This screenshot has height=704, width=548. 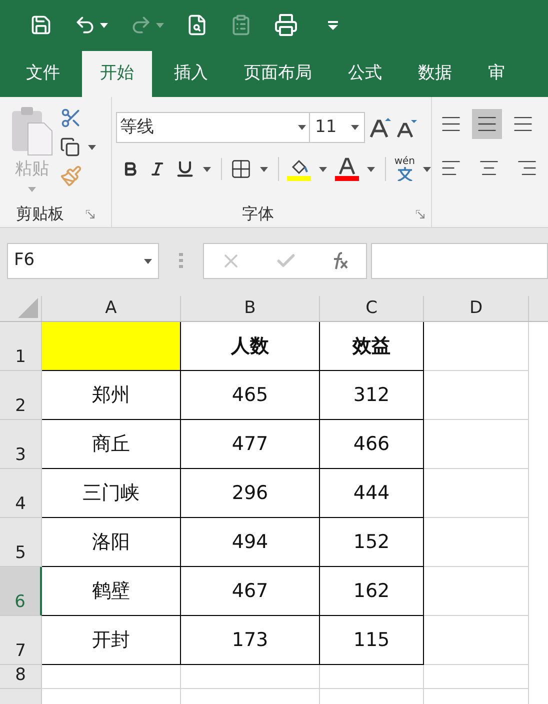 What do you see at coordinates (476, 308) in the screenshot?
I see `column-header: D` at bounding box center [476, 308].